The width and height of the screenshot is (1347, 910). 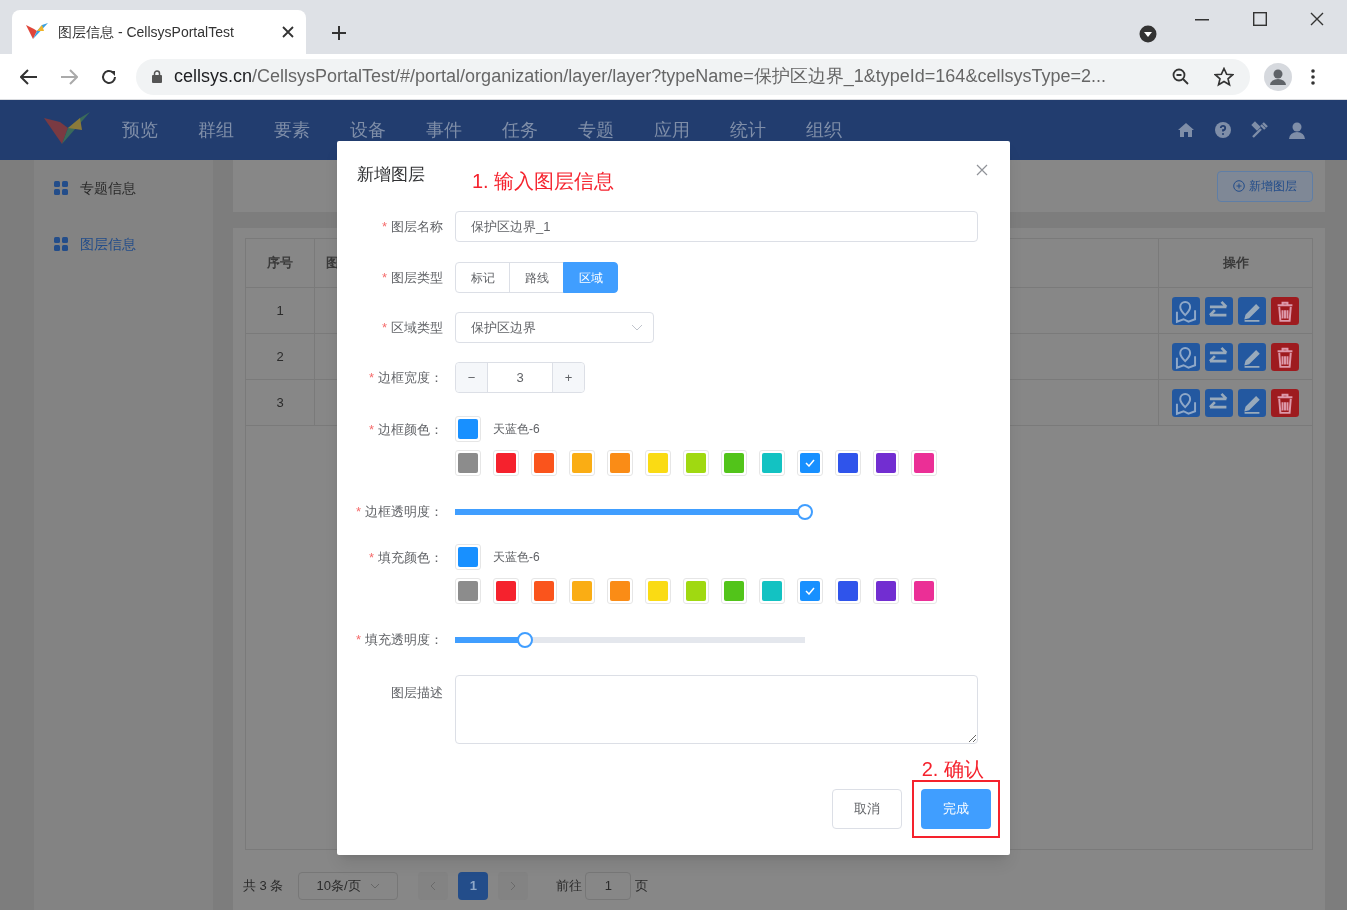 What do you see at coordinates (867, 809) in the screenshot?
I see `cancel-button: 取消` at bounding box center [867, 809].